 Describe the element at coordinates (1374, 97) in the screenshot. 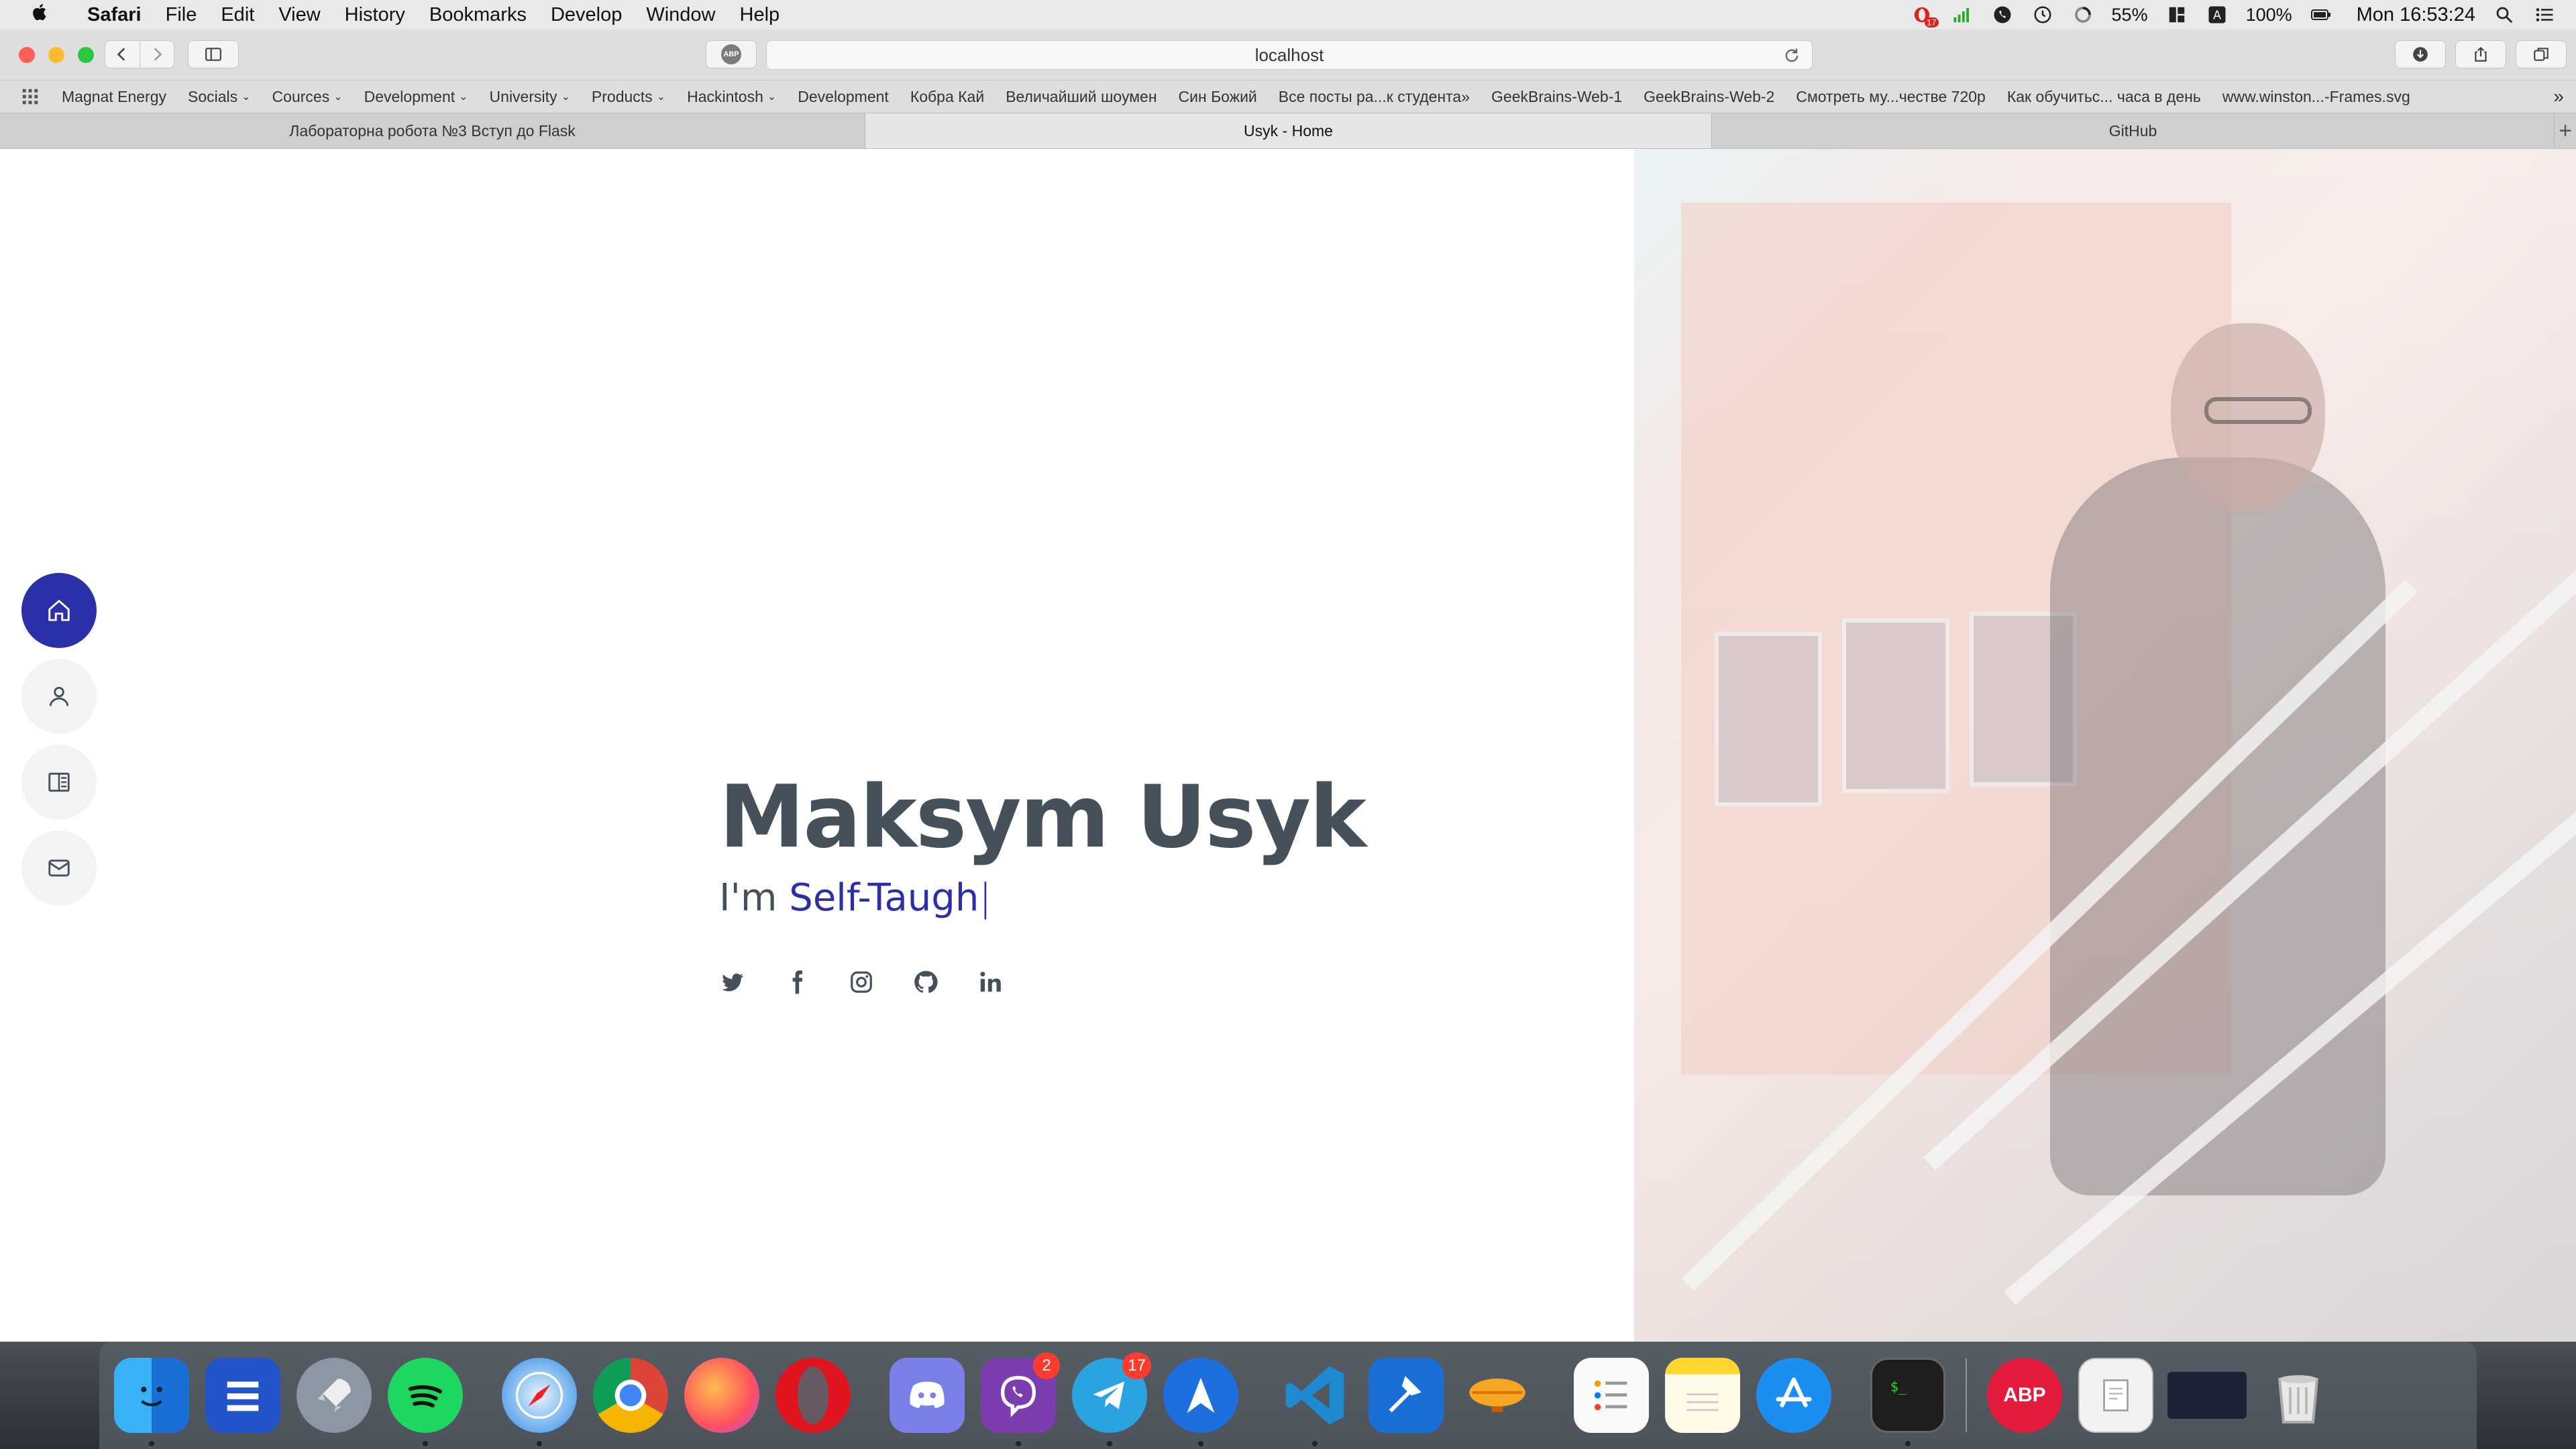

I see `bookmark-item: Все посты ра...к студента»` at that location.